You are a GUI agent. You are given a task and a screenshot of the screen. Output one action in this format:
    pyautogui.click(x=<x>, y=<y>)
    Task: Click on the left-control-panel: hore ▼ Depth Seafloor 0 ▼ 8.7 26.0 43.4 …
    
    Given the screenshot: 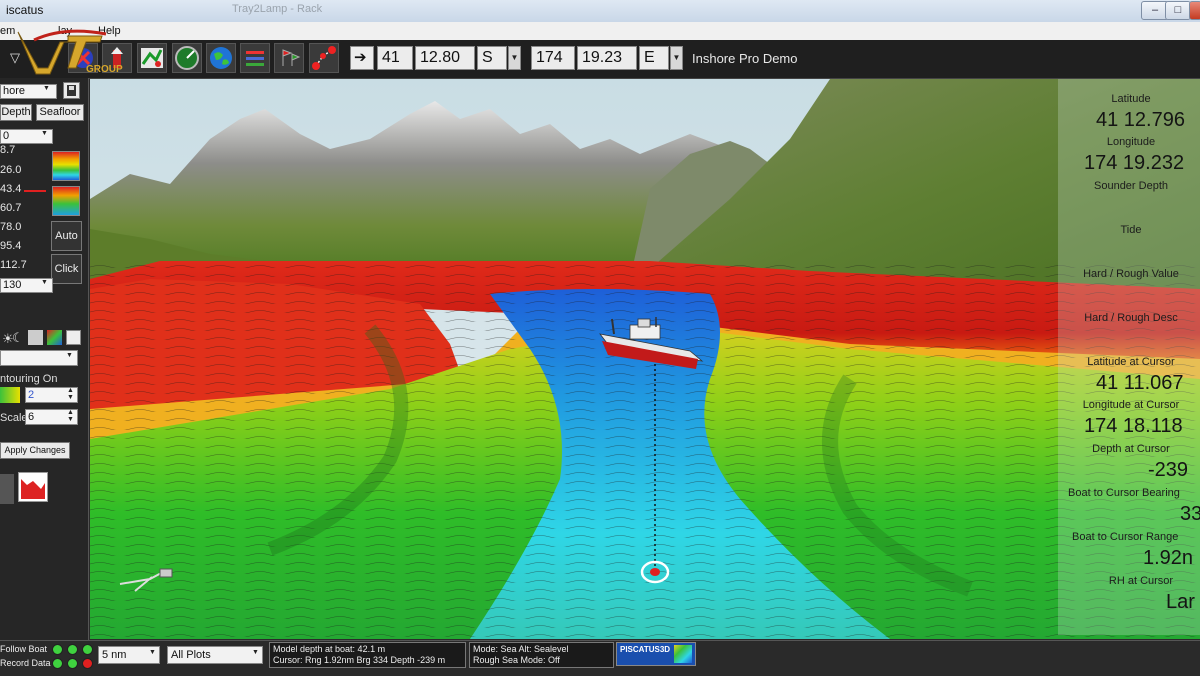 What is the action you would take?
    pyautogui.click(x=44, y=359)
    